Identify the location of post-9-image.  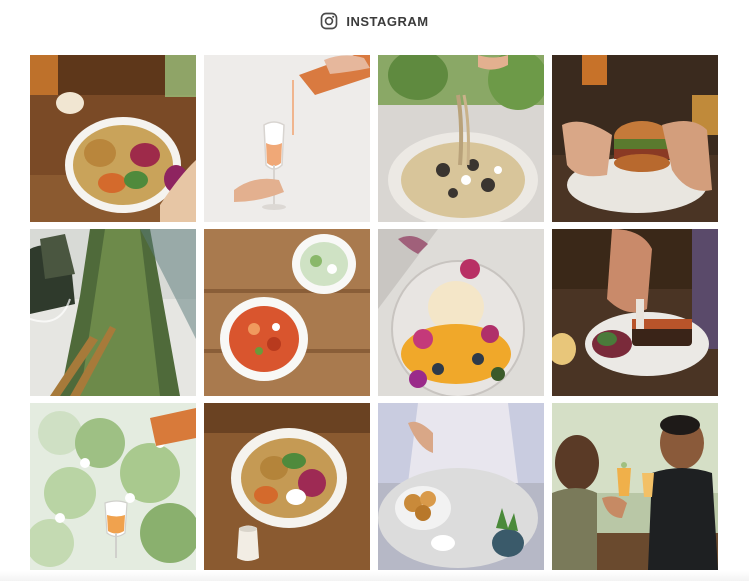
(113, 486).